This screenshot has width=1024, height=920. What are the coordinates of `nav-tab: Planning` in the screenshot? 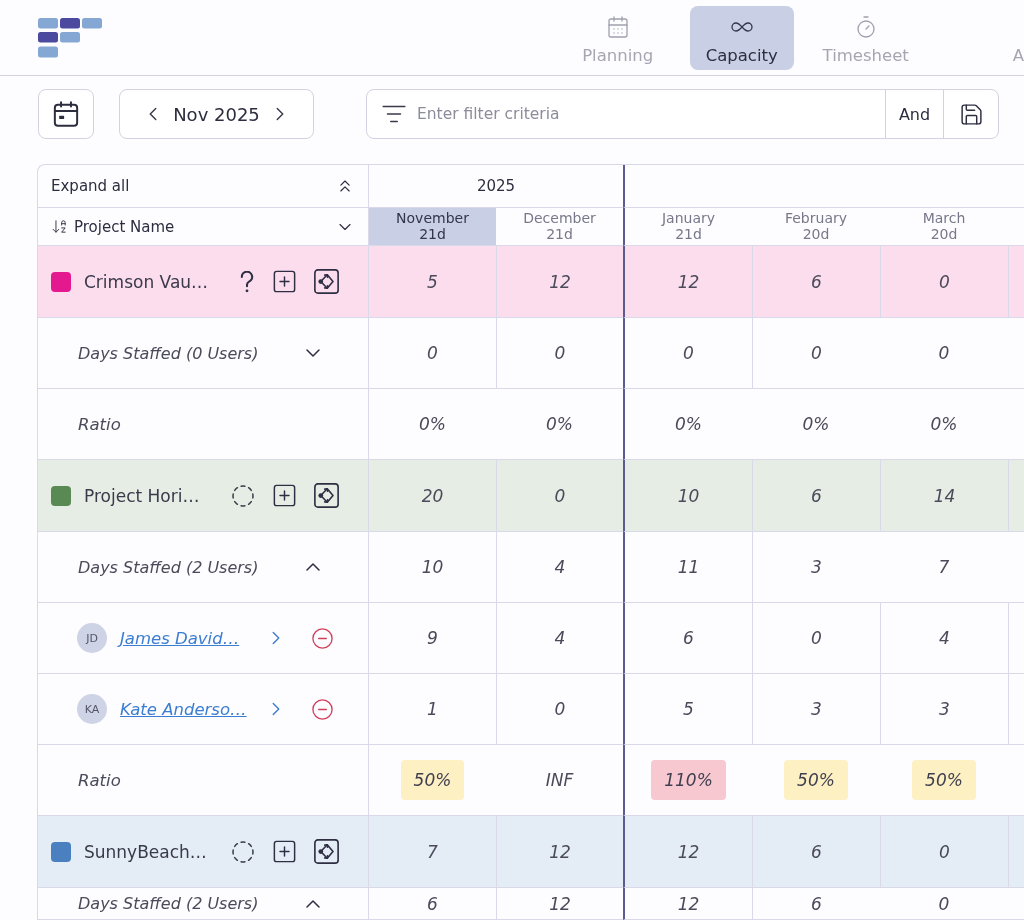 It's located at (617, 38).